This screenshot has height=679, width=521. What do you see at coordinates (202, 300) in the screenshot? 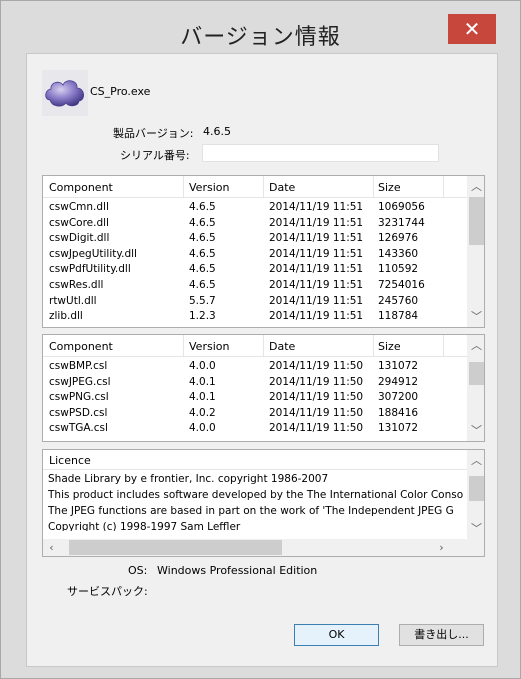
I see `version-cell: 5.5.7` at bounding box center [202, 300].